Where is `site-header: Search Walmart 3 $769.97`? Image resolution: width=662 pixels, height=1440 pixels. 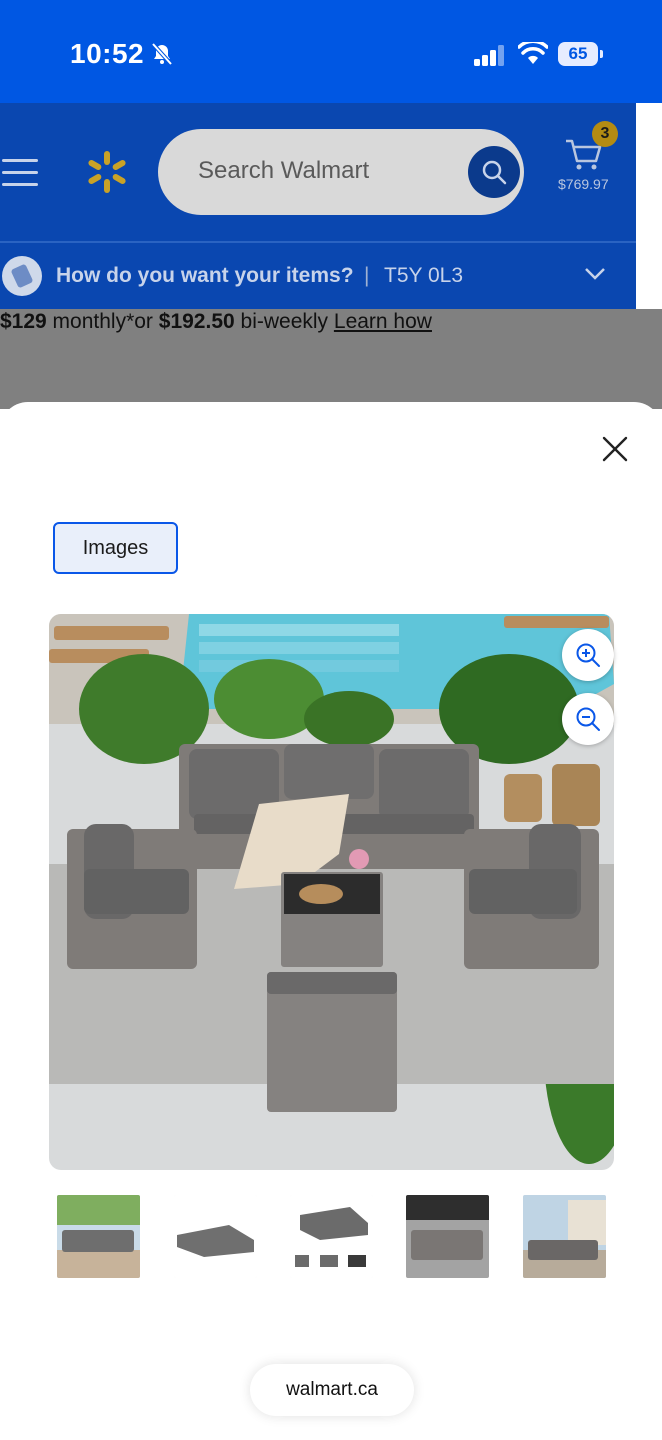 site-header: Search Walmart 3 $769.97 is located at coordinates (318, 172).